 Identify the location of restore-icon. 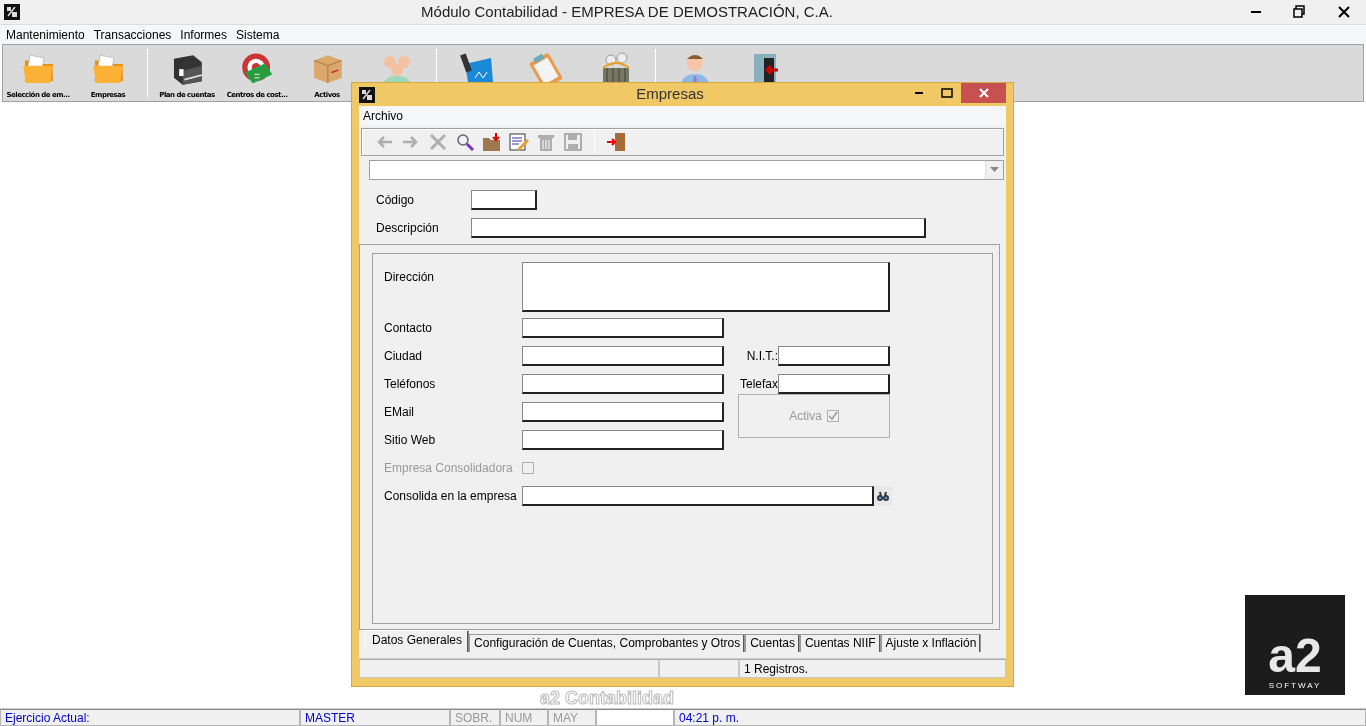
(1300, 12).